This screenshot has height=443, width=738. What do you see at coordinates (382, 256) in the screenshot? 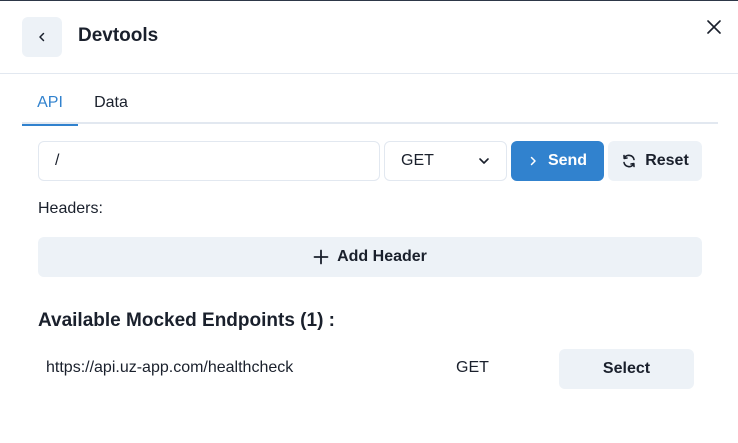
I see `add-header-label: Add Header` at bounding box center [382, 256].